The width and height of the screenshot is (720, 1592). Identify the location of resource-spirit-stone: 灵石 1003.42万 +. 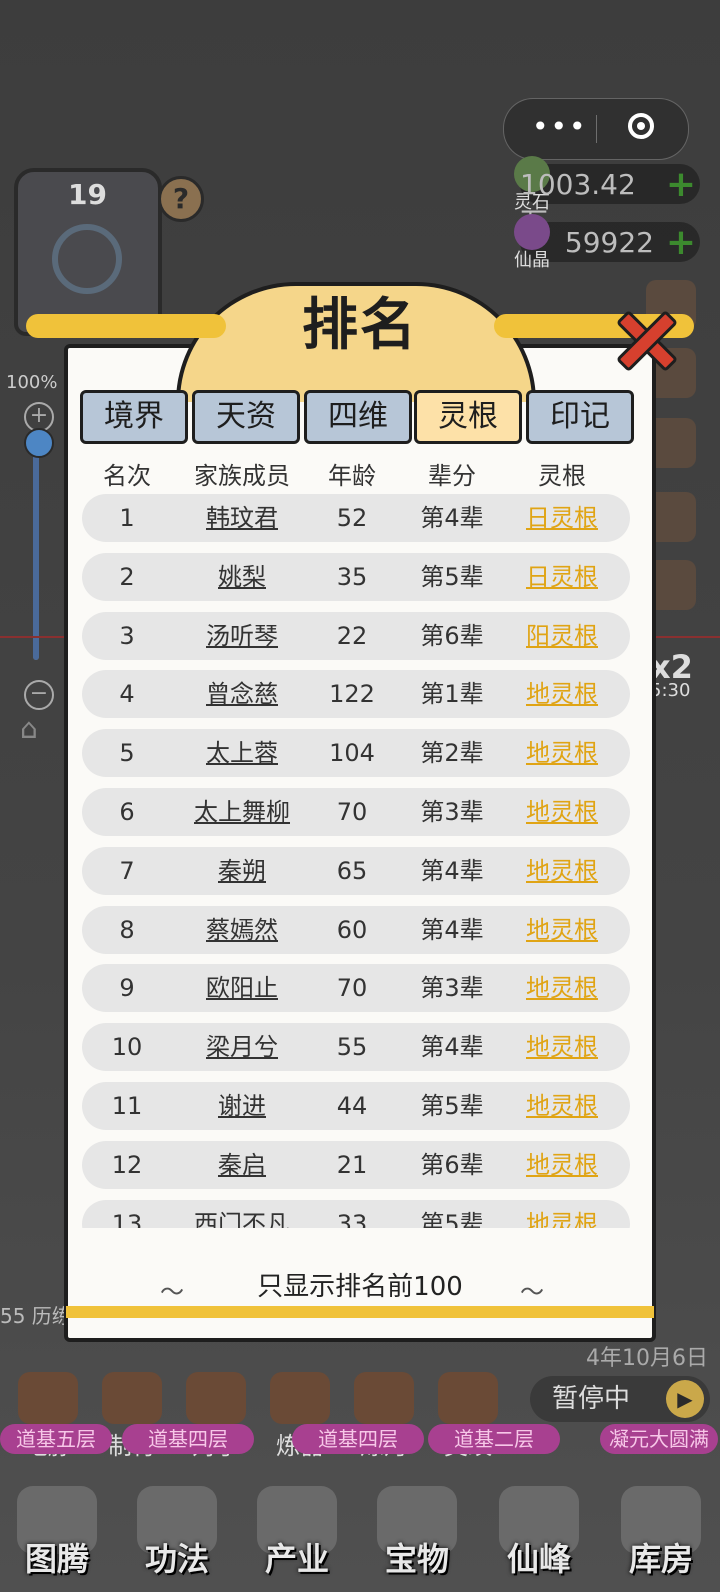
(607, 197).